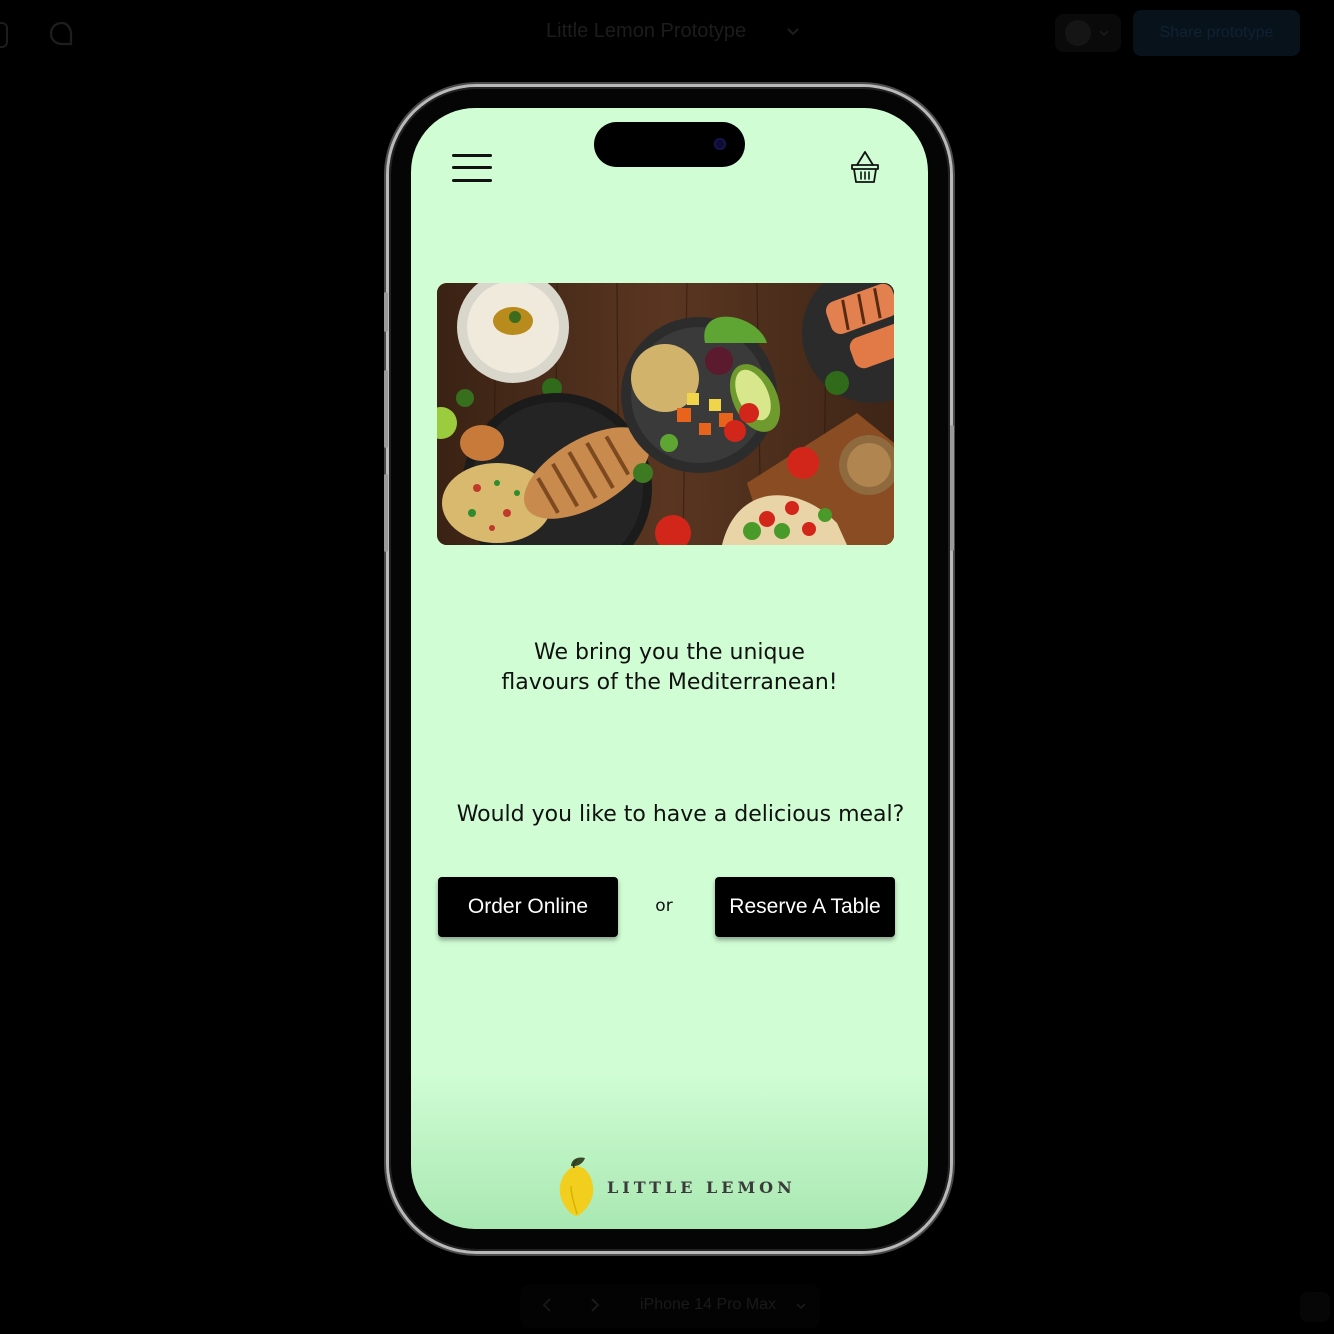 The height and width of the screenshot is (1334, 1334). Describe the element at coordinates (62, 34) in the screenshot. I see `comment-icon` at that location.